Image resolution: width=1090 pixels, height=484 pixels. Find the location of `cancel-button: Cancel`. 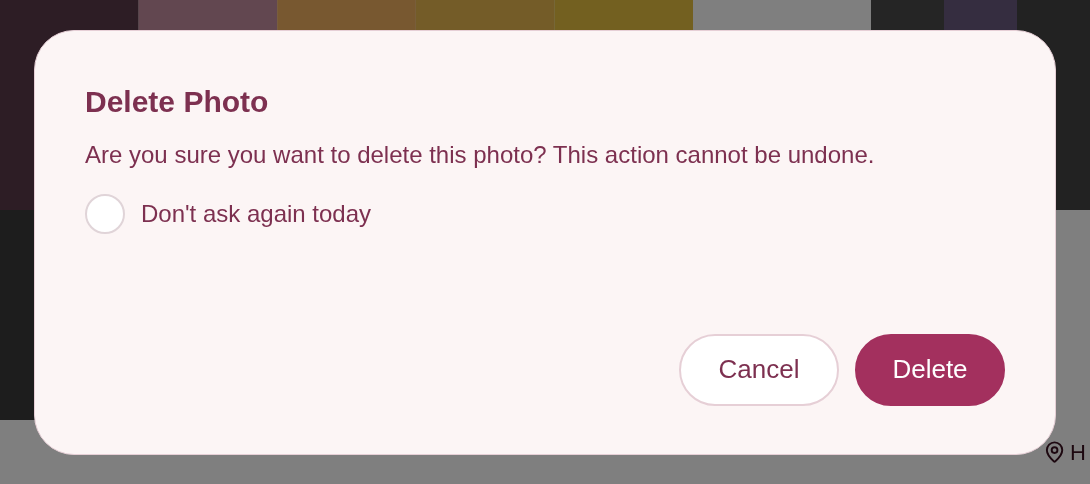

cancel-button: Cancel is located at coordinates (759, 369).